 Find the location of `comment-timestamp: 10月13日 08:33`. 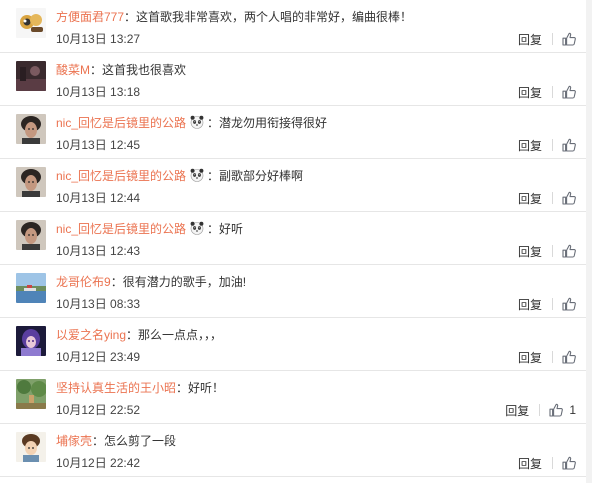

comment-timestamp: 10月13日 08:33 is located at coordinates (98, 304).